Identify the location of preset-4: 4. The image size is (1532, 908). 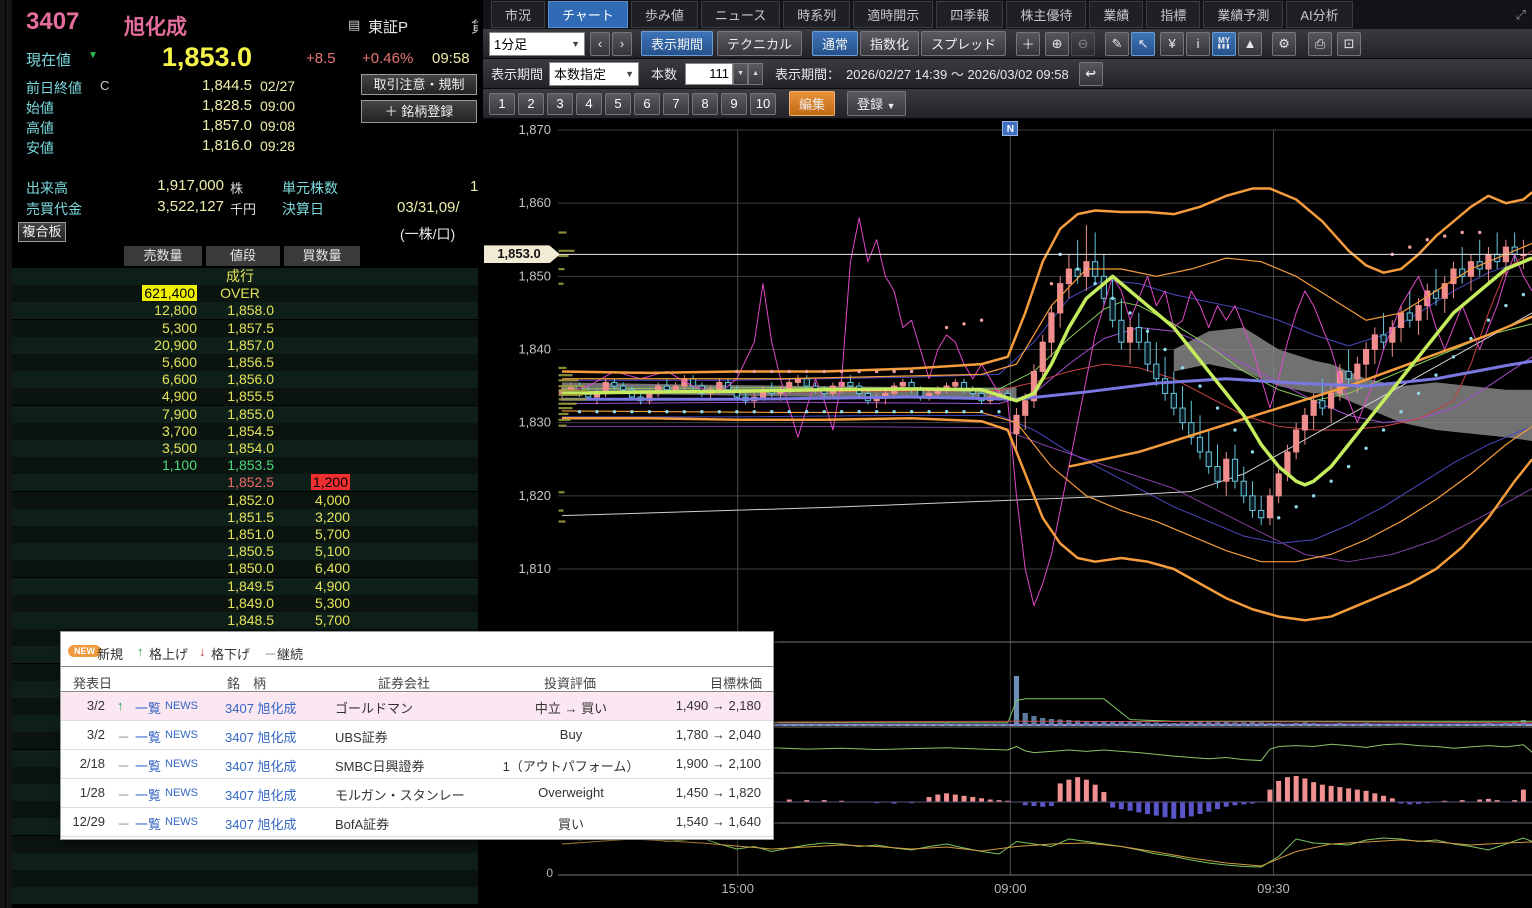
(589, 103).